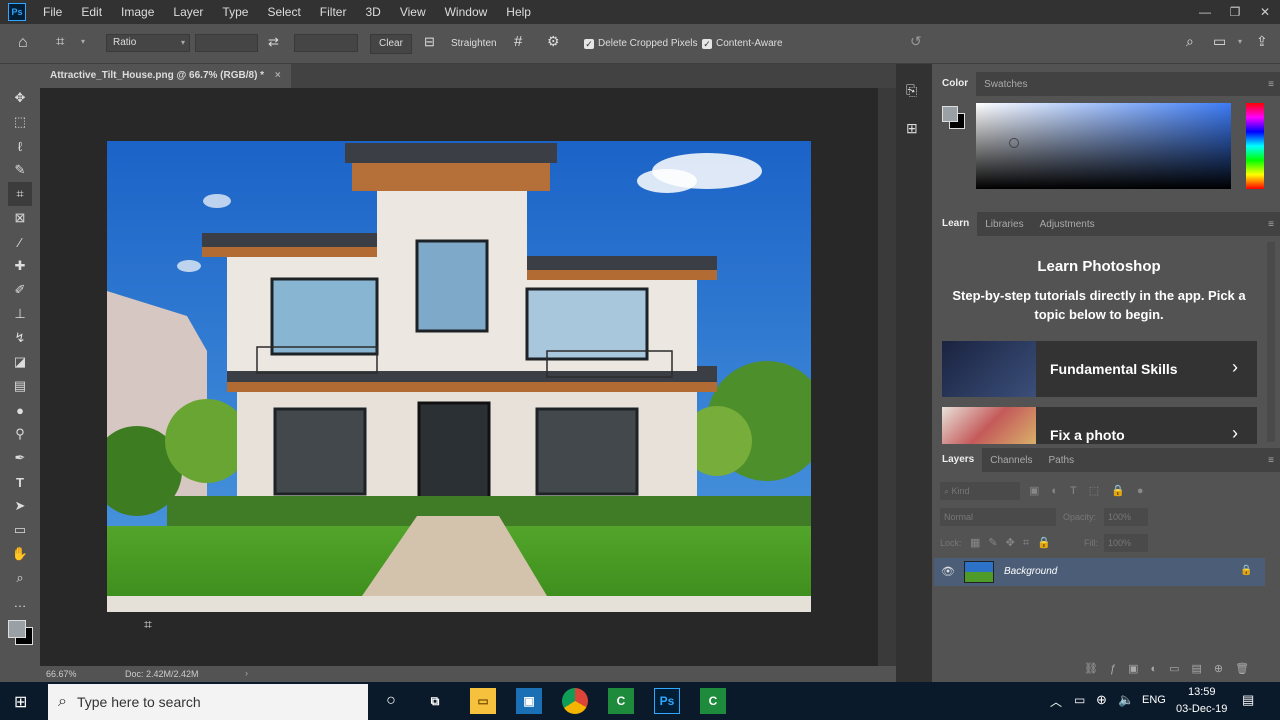 The height and width of the screenshot is (720, 1280). What do you see at coordinates (1092, 490) in the screenshot?
I see `filter-icons: ▣◐T⬚🔒●` at bounding box center [1092, 490].